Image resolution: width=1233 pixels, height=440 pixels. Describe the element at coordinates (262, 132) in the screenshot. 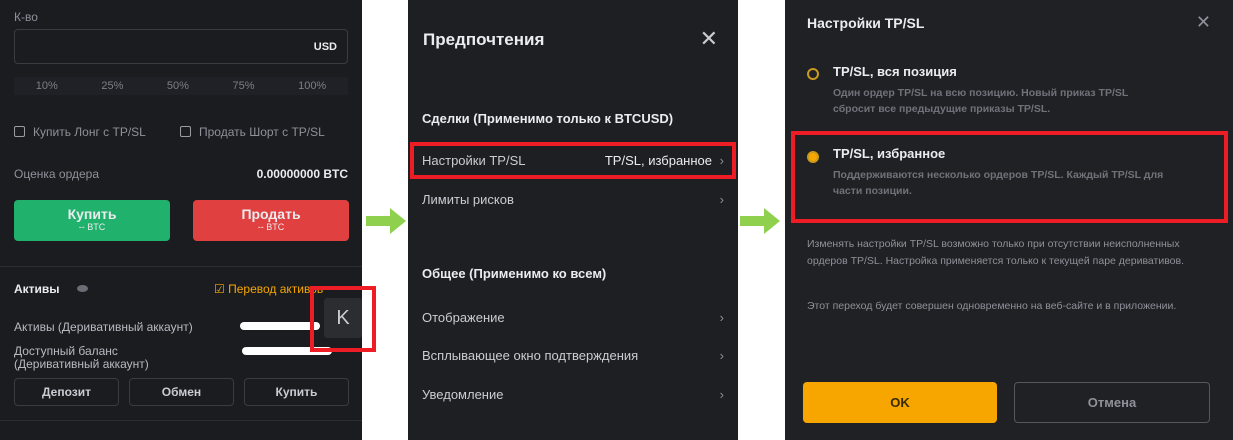

I see `short-tpsl-label: Продать Шорт с TP/SL` at that location.